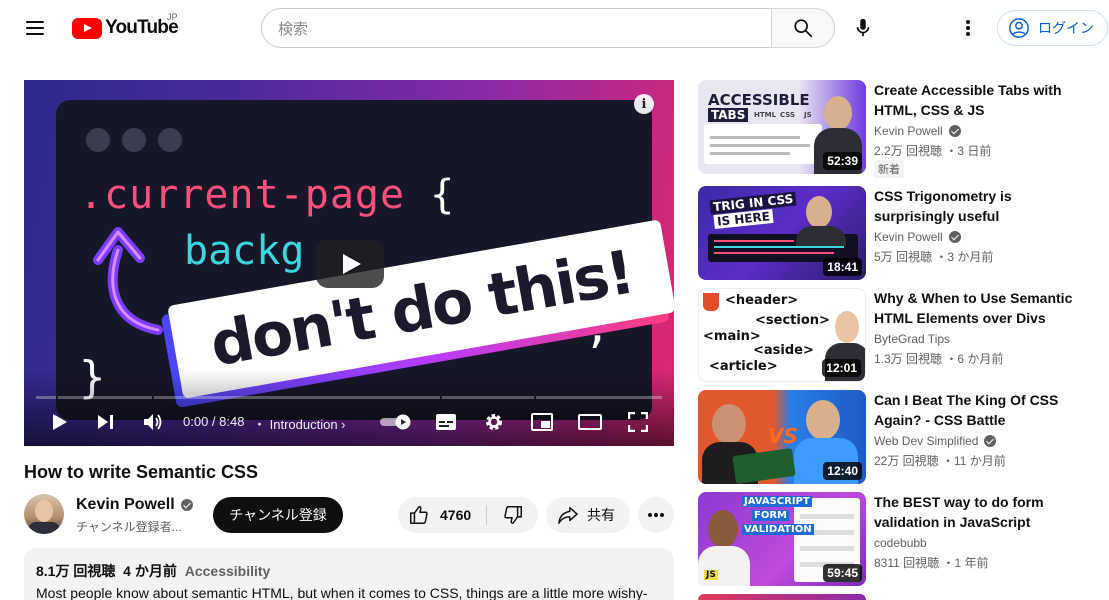  Describe the element at coordinates (782, 539) in the screenshot. I see `thumbnail: JAVASCRIPT FORM VALIDATION JS 59:45` at that location.